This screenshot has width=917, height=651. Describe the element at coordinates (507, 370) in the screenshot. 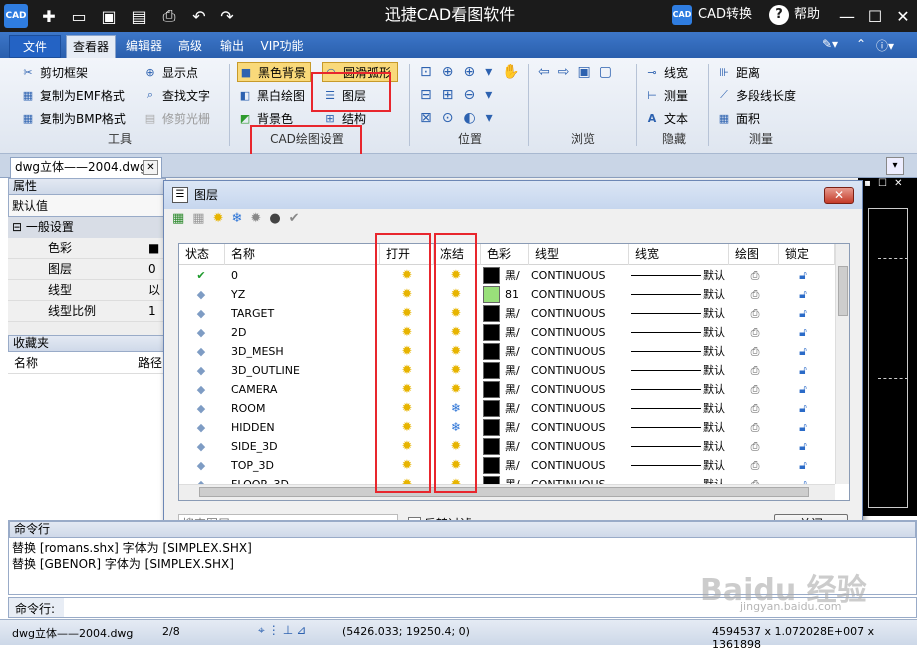

I see `layer-row: ◆ 3D_OUTLINE ✹ ✹ 黑/CONTINUOUS 默认 ⎙ 🔓︎` at that location.